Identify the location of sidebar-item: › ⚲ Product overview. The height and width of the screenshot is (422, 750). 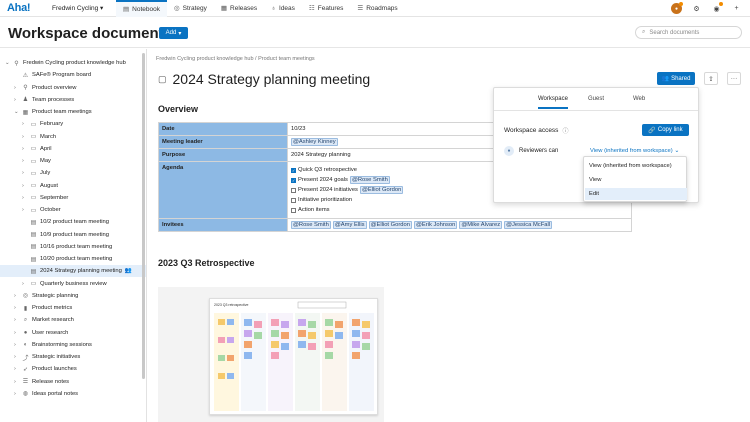
(45, 88).